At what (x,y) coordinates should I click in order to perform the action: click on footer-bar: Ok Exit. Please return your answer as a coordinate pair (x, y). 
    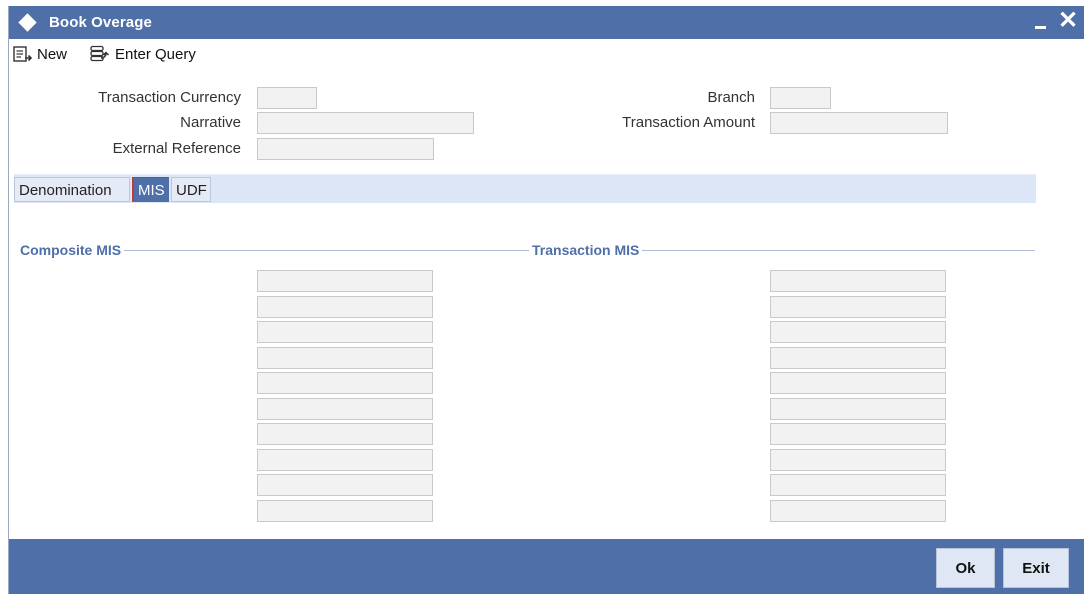
    Looking at the image, I should click on (546, 566).